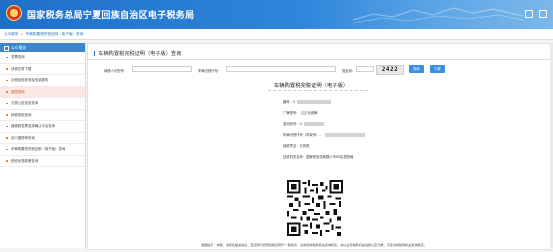 This screenshot has width=553, height=252. I want to click on home-icon, so click(529, 14).